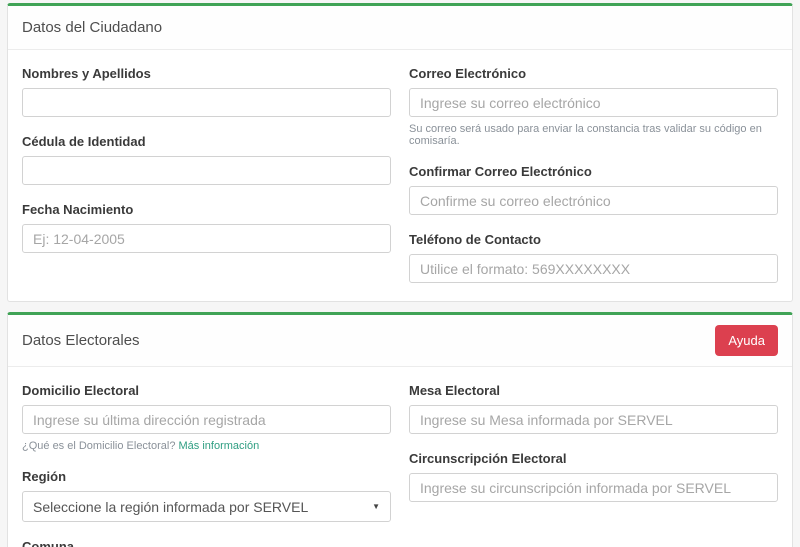 The width and height of the screenshot is (800, 547). I want to click on form-group-cedula: Cédula de Identidad, so click(206, 159).